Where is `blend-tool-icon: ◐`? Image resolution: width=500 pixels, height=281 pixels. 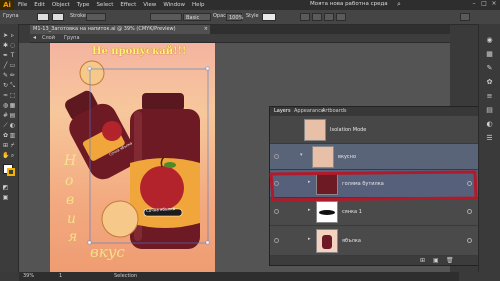 blend-tool-icon: ◐ is located at coordinates (12, 125).